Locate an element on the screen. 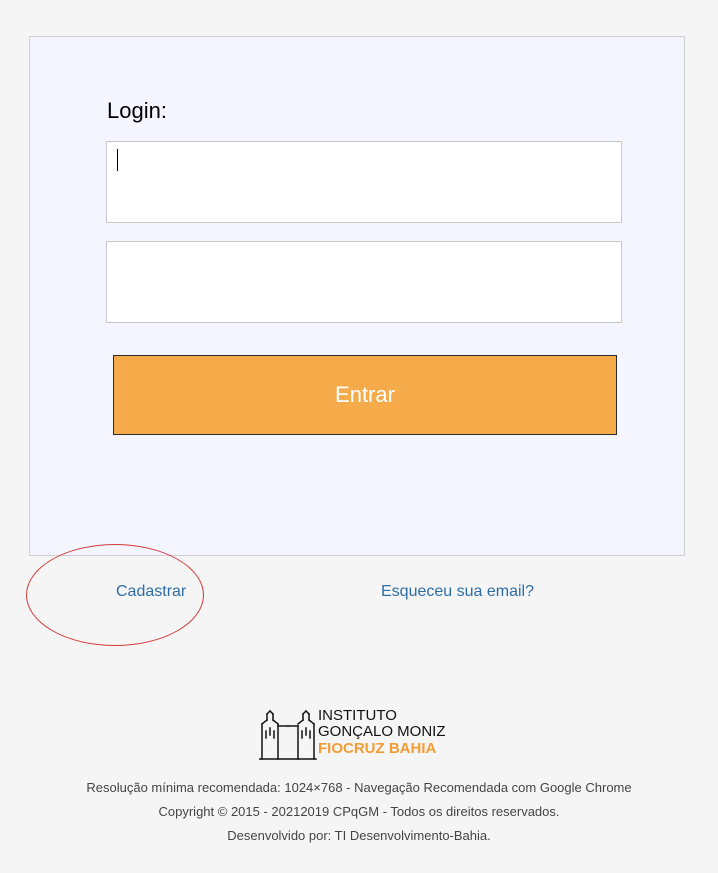 Image resolution: width=718 pixels, height=873 pixels. logo-text-line-1: INSTITUTO is located at coordinates (357, 715).